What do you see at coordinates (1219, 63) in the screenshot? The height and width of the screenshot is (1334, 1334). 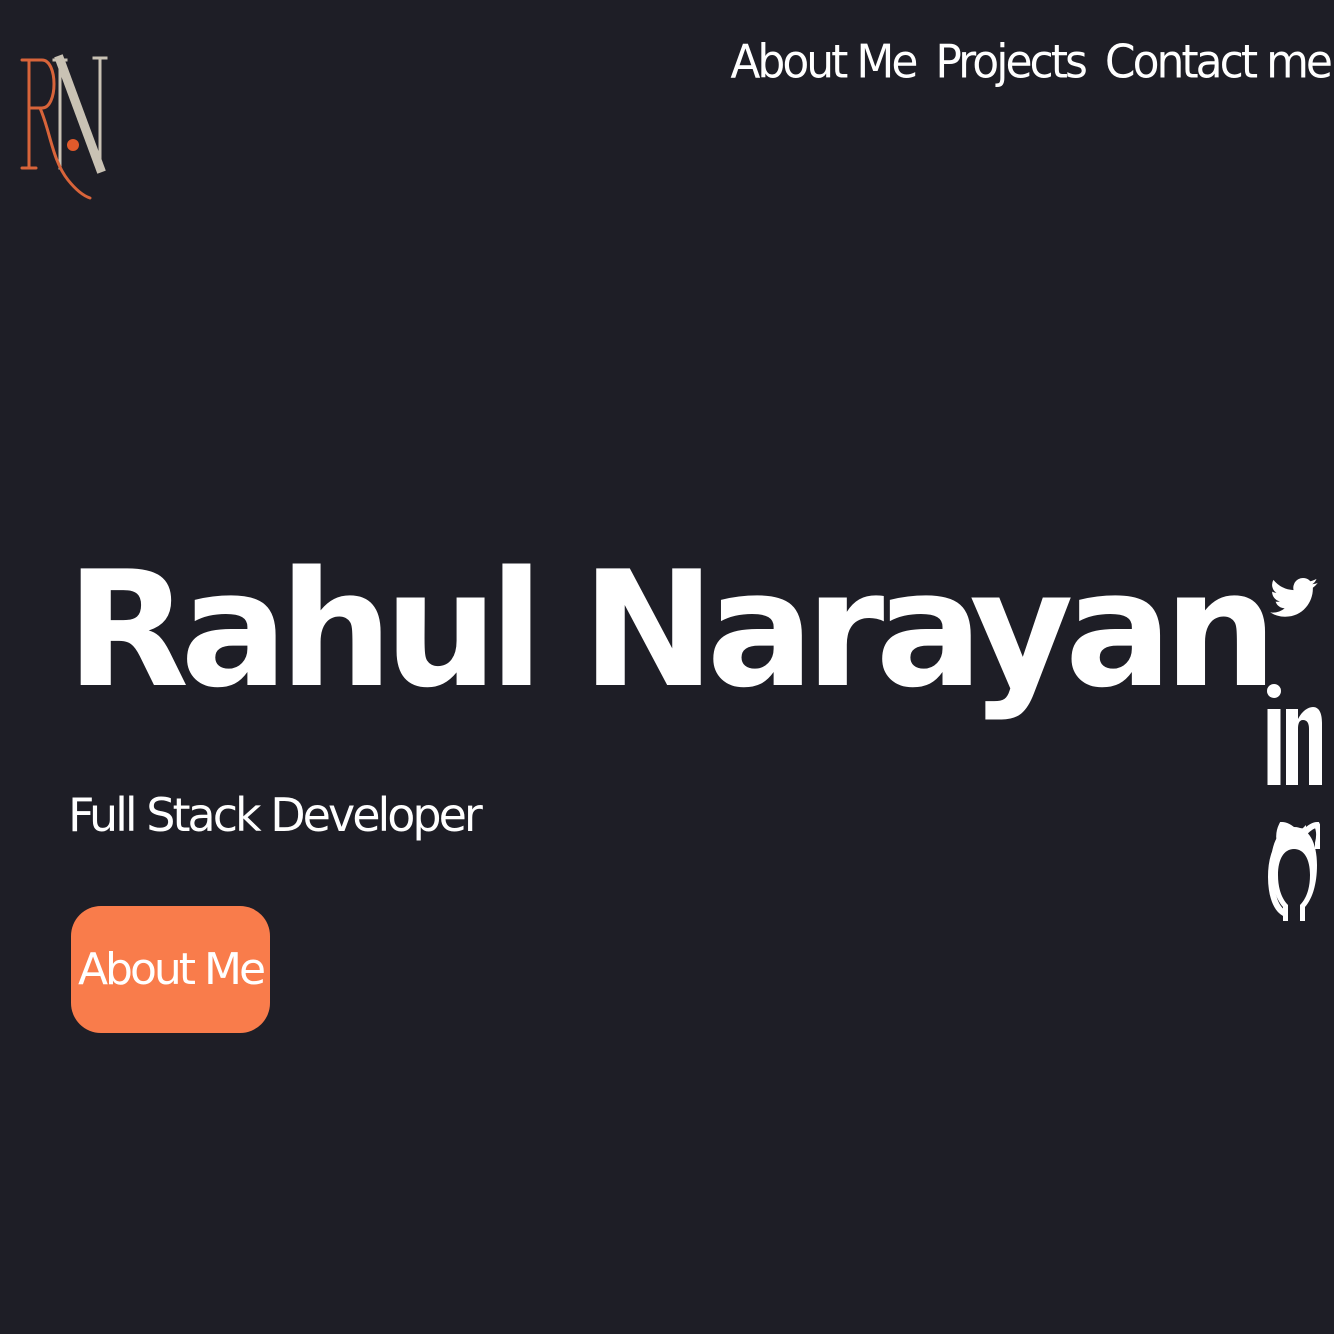 I see `nav-contact-link: Contact me` at bounding box center [1219, 63].